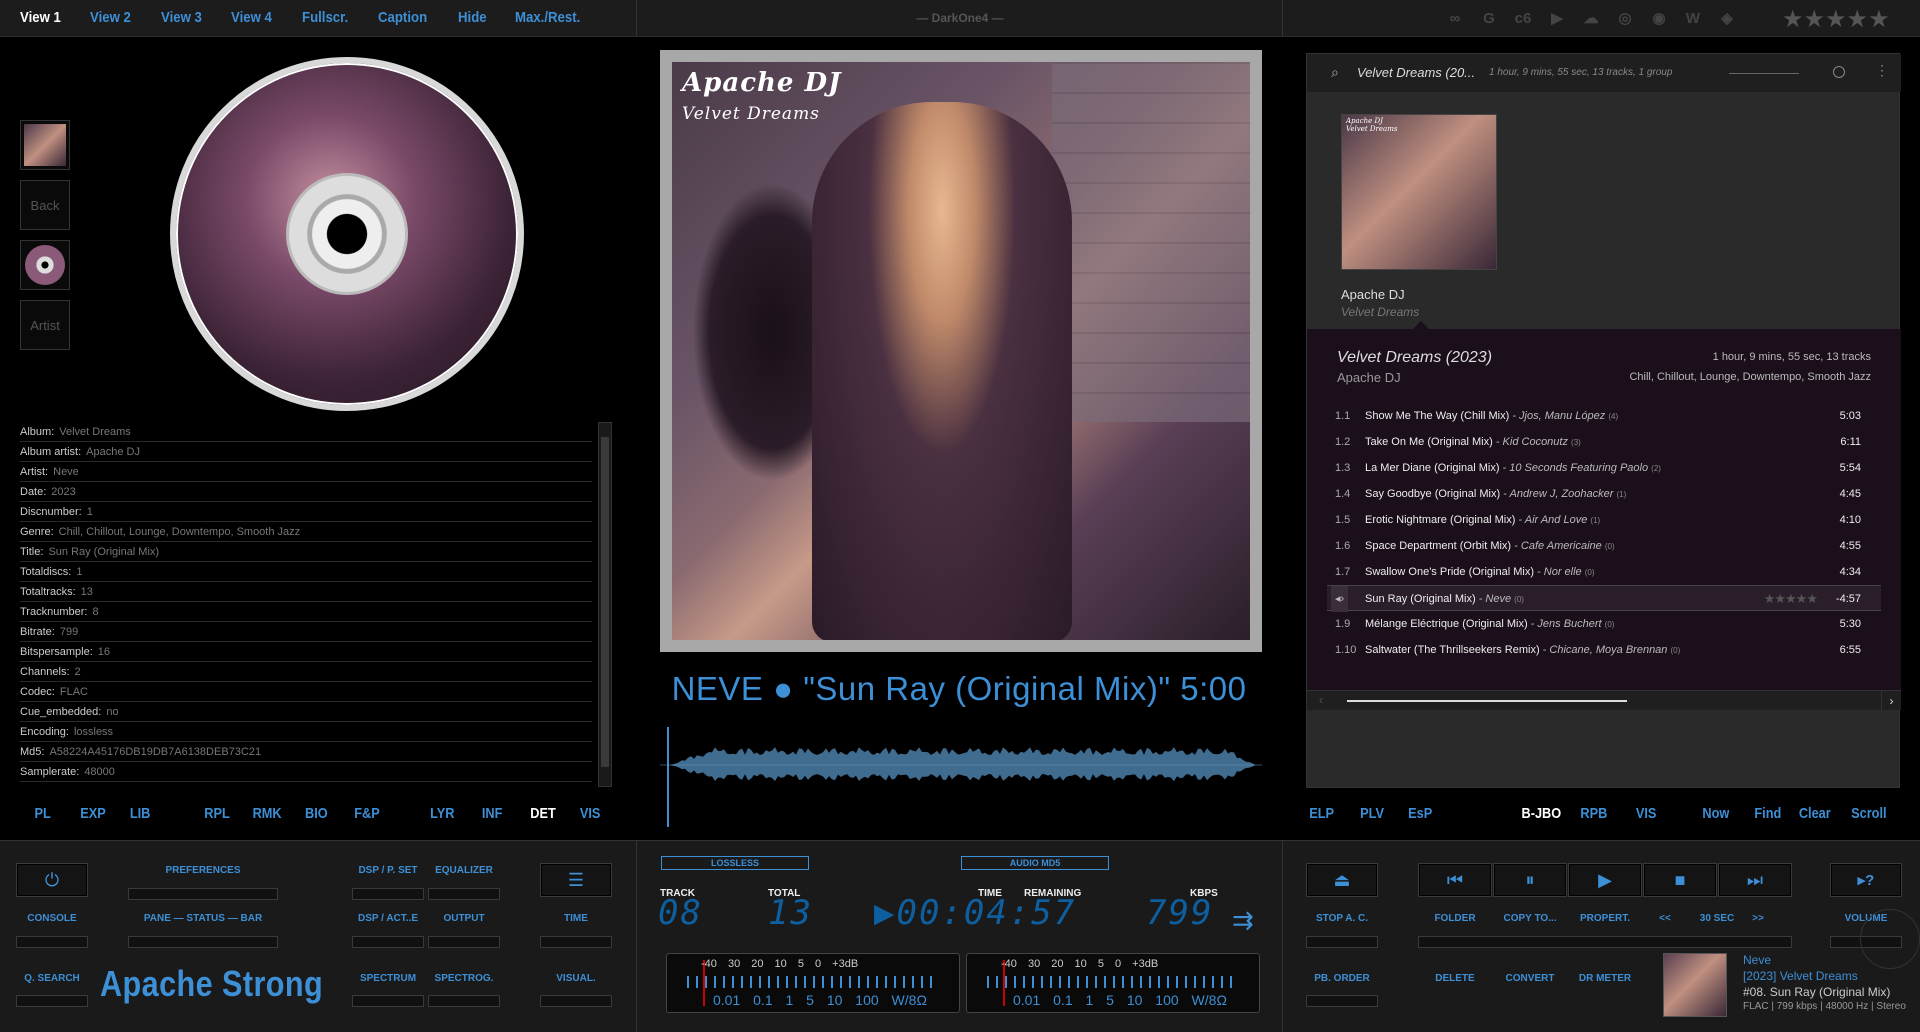  I want to click on search-icon: ⌕, so click(1335, 72).